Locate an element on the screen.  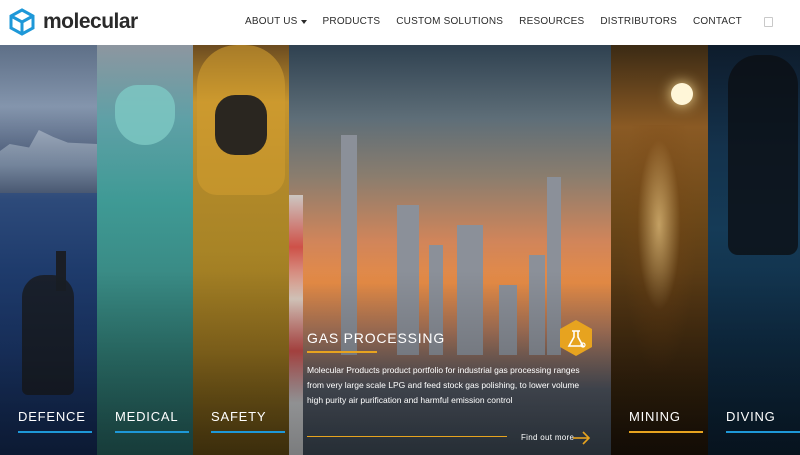
nav-label: RESOURCES is located at coordinates (552, 21).